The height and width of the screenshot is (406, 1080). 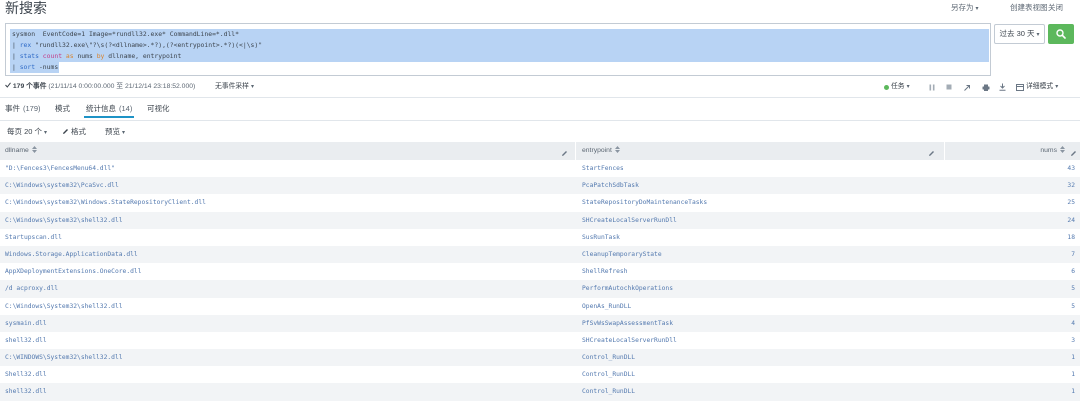 What do you see at coordinates (932, 87) in the screenshot?
I see `pause-icon` at bounding box center [932, 87].